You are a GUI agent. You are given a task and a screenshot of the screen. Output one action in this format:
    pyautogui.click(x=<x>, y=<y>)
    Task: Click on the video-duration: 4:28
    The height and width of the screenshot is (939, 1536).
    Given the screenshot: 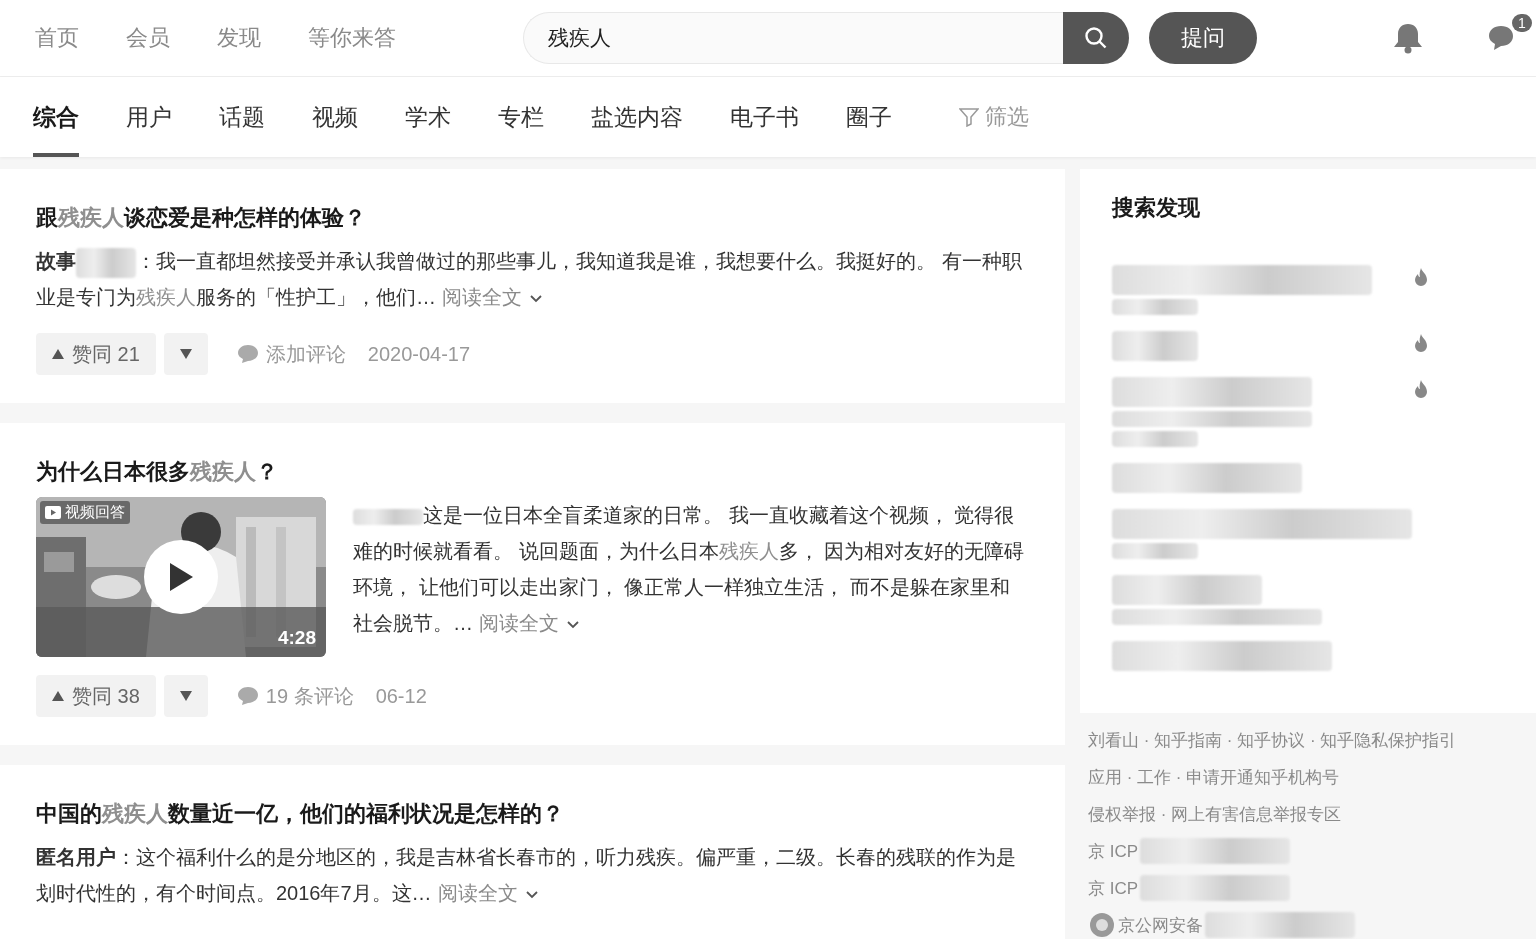 What is the action you would take?
    pyautogui.click(x=296, y=638)
    